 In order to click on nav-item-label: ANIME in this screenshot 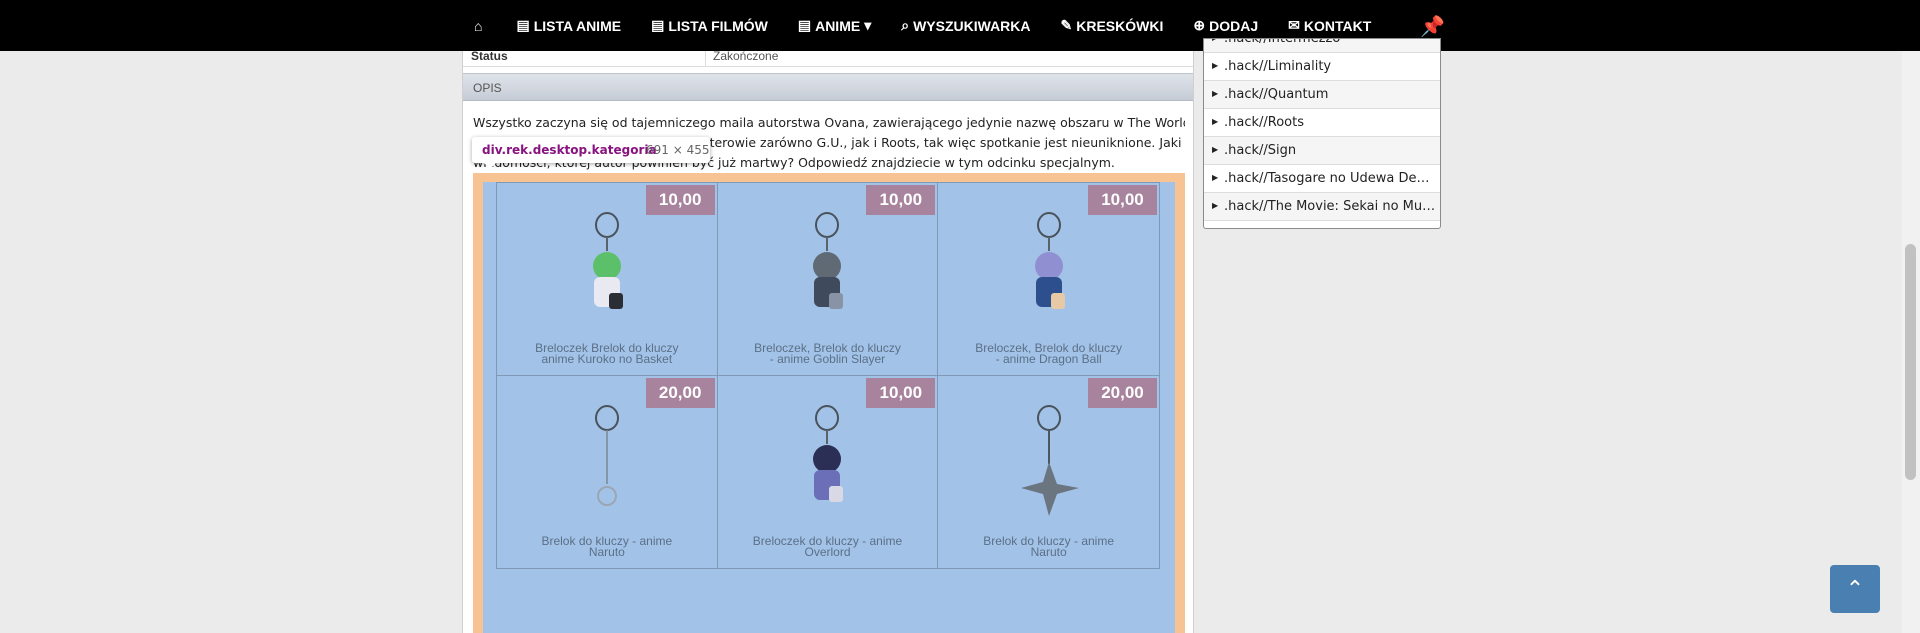, I will do `click(838, 25)`.